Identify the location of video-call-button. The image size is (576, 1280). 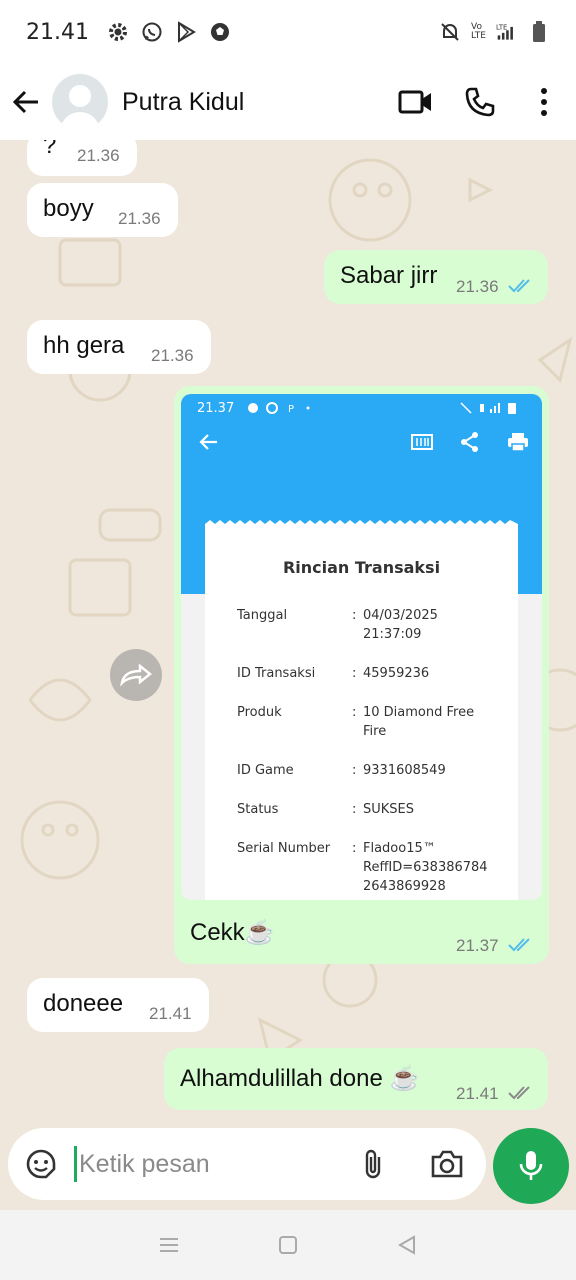
(416, 102).